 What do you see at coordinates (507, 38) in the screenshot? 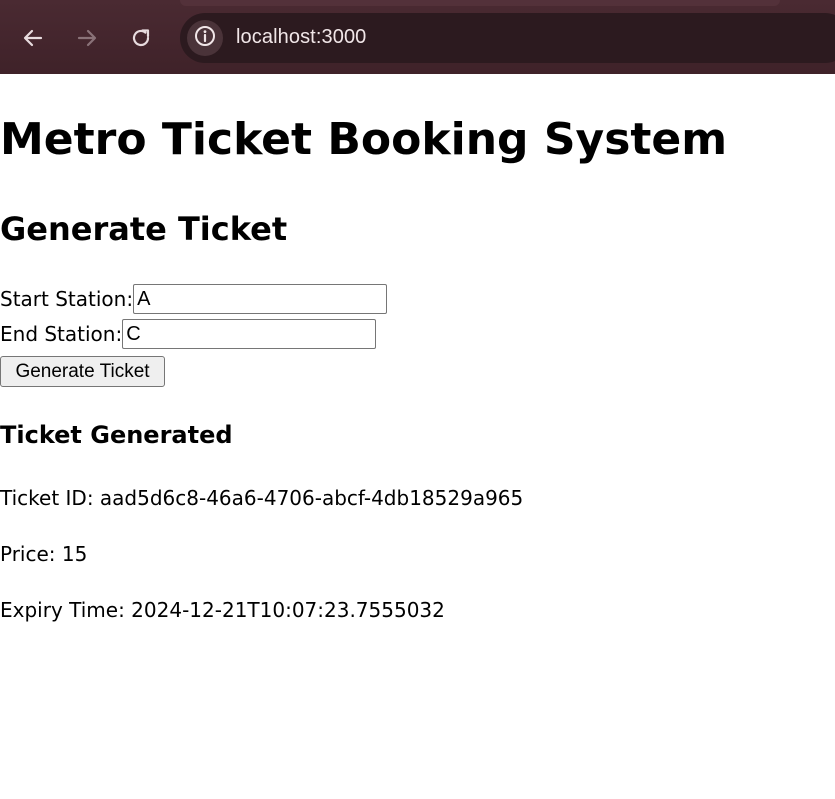
I see `address-bar: localhost:3000` at bounding box center [507, 38].